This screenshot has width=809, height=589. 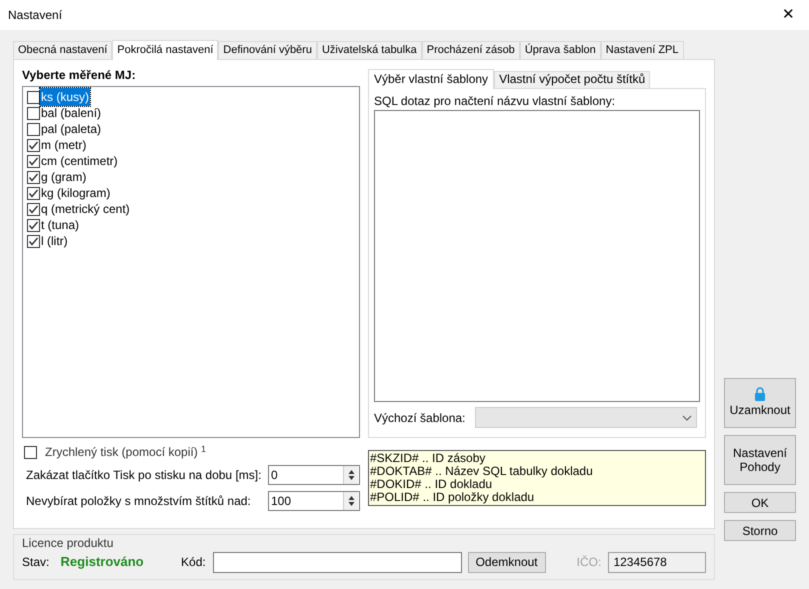 I want to click on spinner-label: Zakázat tlačítko Tisk po stisku na dobu [ms]:, so click(x=144, y=475).